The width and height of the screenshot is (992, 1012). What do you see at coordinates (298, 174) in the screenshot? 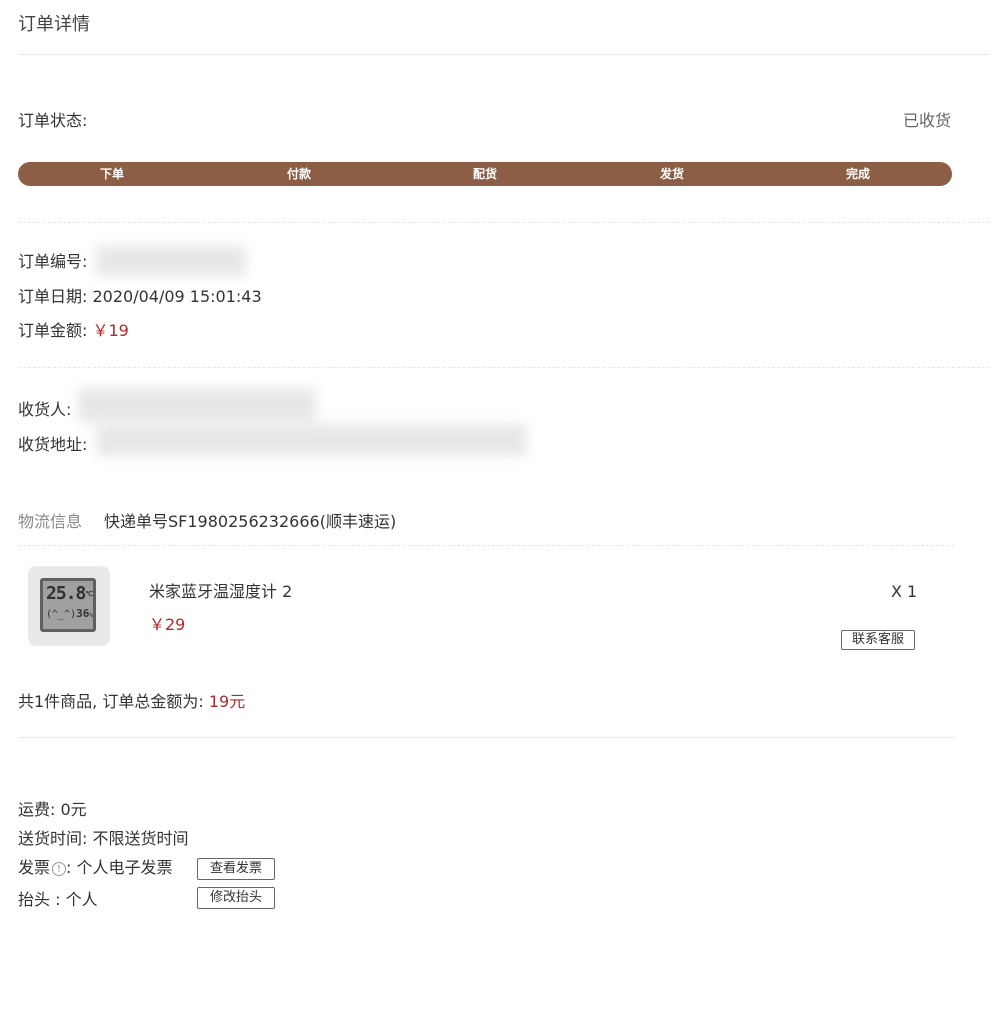
I see `progress-step-pay: 付款` at bounding box center [298, 174].